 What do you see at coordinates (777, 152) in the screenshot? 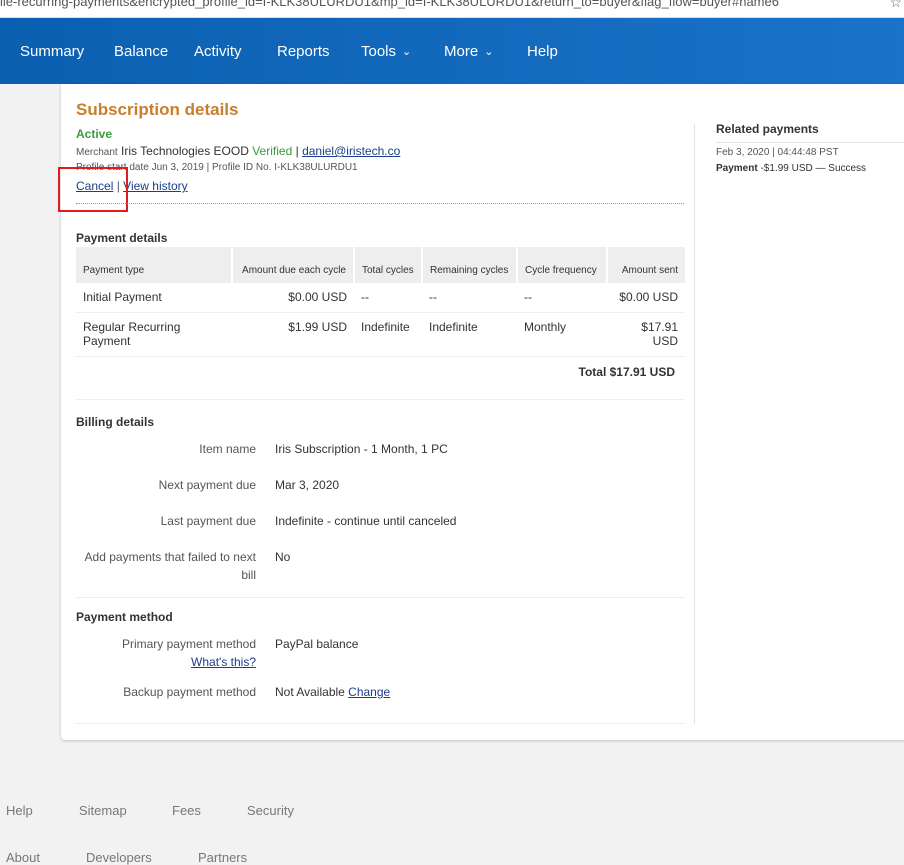
I see `related-payment-date: Feb 3, 2020 | 04:44:48 PST` at bounding box center [777, 152].